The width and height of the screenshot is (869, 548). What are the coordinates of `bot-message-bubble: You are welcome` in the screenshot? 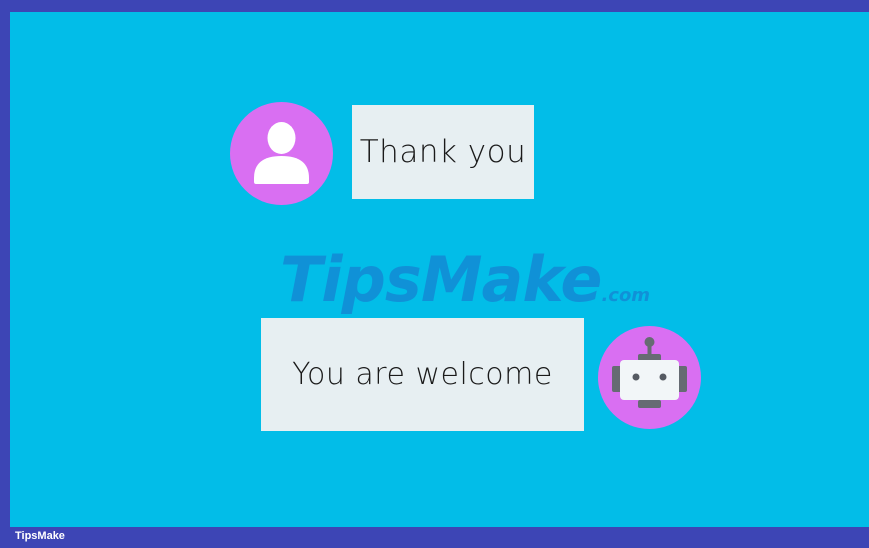 It's located at (422, 374).